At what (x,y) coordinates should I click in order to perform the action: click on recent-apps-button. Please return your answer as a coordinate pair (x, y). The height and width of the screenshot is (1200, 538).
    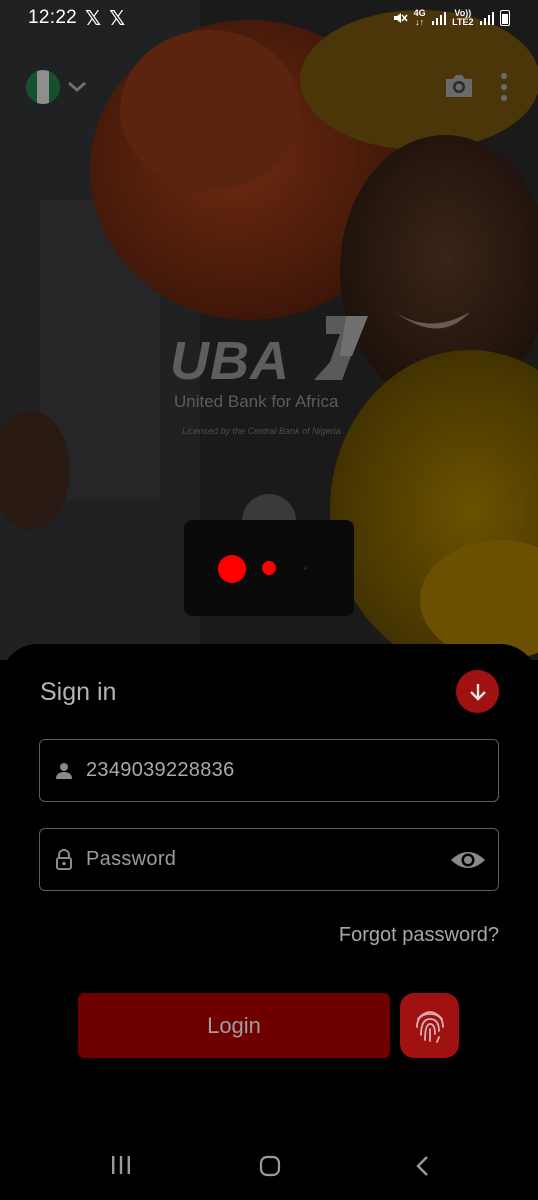
    Looking at the image, I should click on (121, 1167).